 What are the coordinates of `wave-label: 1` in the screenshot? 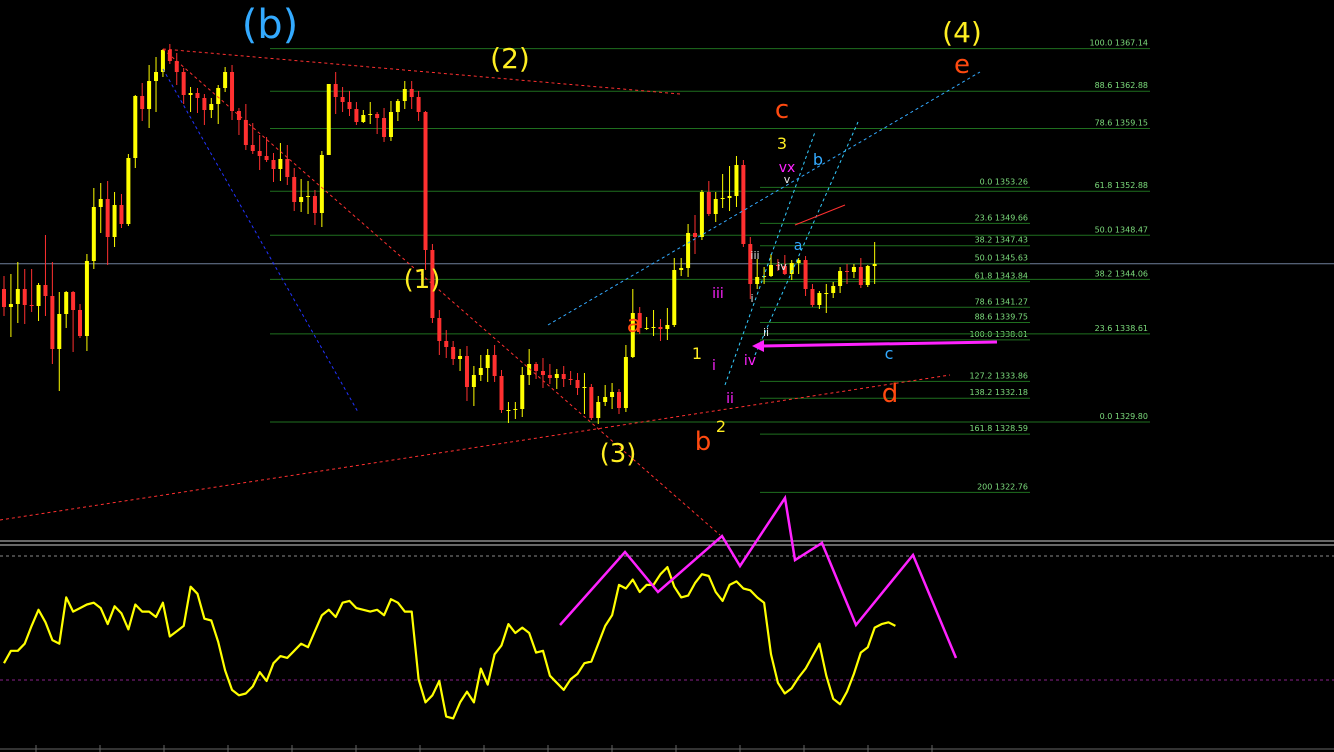 It's located at (697, 353).